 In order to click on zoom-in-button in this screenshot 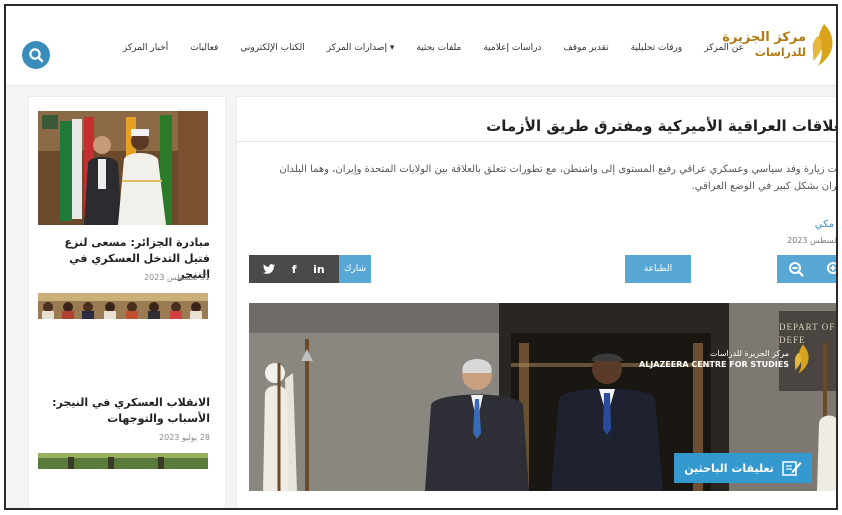, I will do `click(825, 269)`.